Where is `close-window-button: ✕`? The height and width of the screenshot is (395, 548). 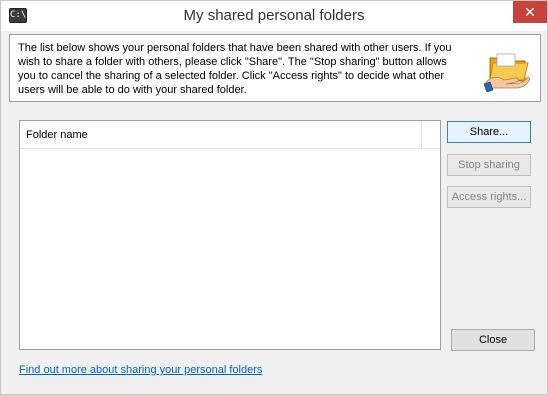 close-window-button: ✕ is located at coordinates (530, 12).